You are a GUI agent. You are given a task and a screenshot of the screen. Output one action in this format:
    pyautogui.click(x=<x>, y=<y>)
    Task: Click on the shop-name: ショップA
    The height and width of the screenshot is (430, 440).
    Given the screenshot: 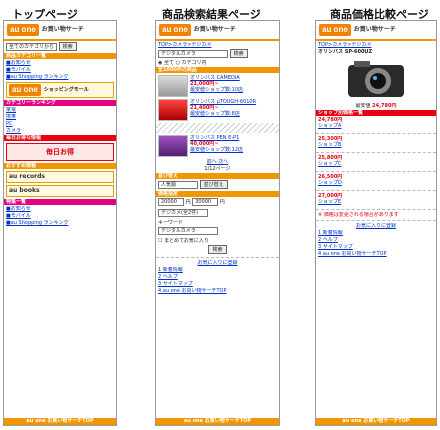 What is the action you would take?
    pyautogui.click(x=376, y=126)
    